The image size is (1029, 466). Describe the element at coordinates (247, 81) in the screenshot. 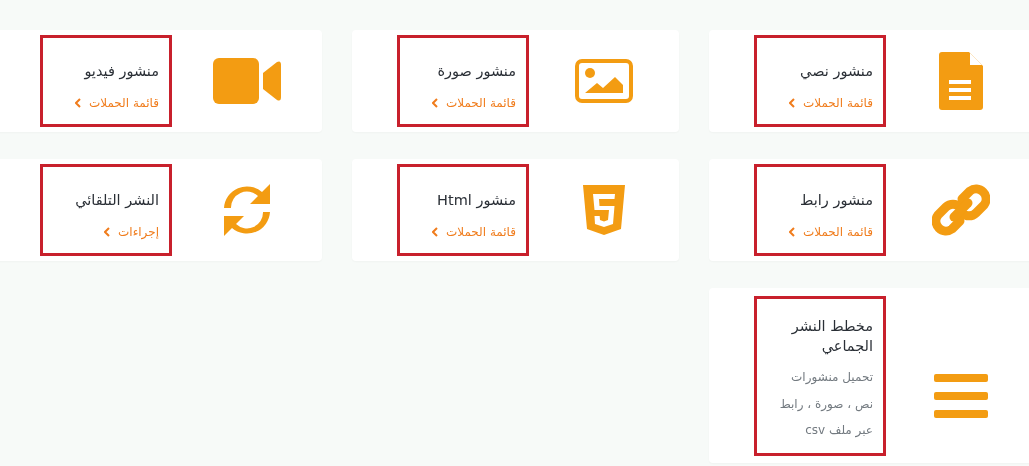

I see `video-camera-icon` at that location.